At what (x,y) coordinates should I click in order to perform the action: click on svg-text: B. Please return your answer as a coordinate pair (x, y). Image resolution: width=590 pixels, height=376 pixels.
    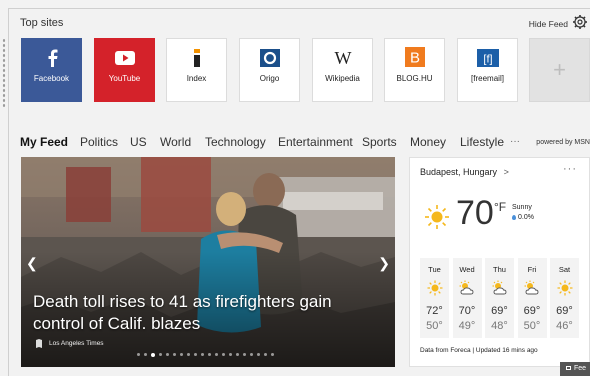
    Looking at the image, I should click on (414, 58).